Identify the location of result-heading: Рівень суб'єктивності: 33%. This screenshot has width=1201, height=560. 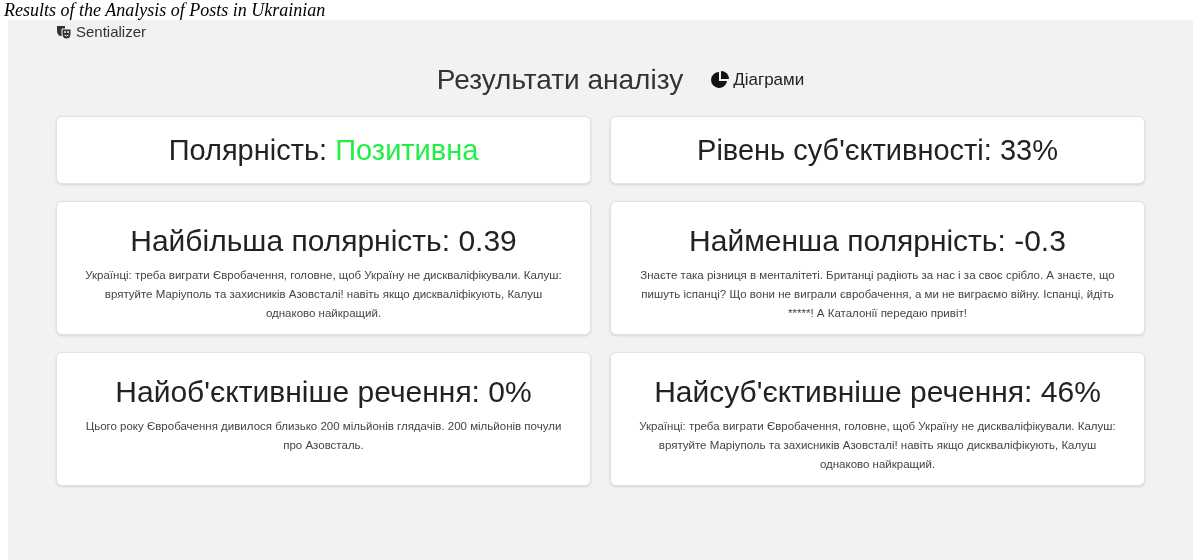
(877, 150).